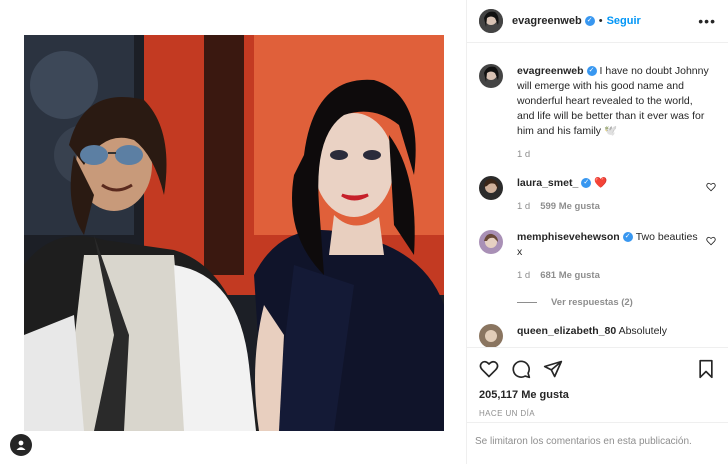  Describe the element at coordinates (527, 302) in the screenshot. I see `replies-divider` at that location.